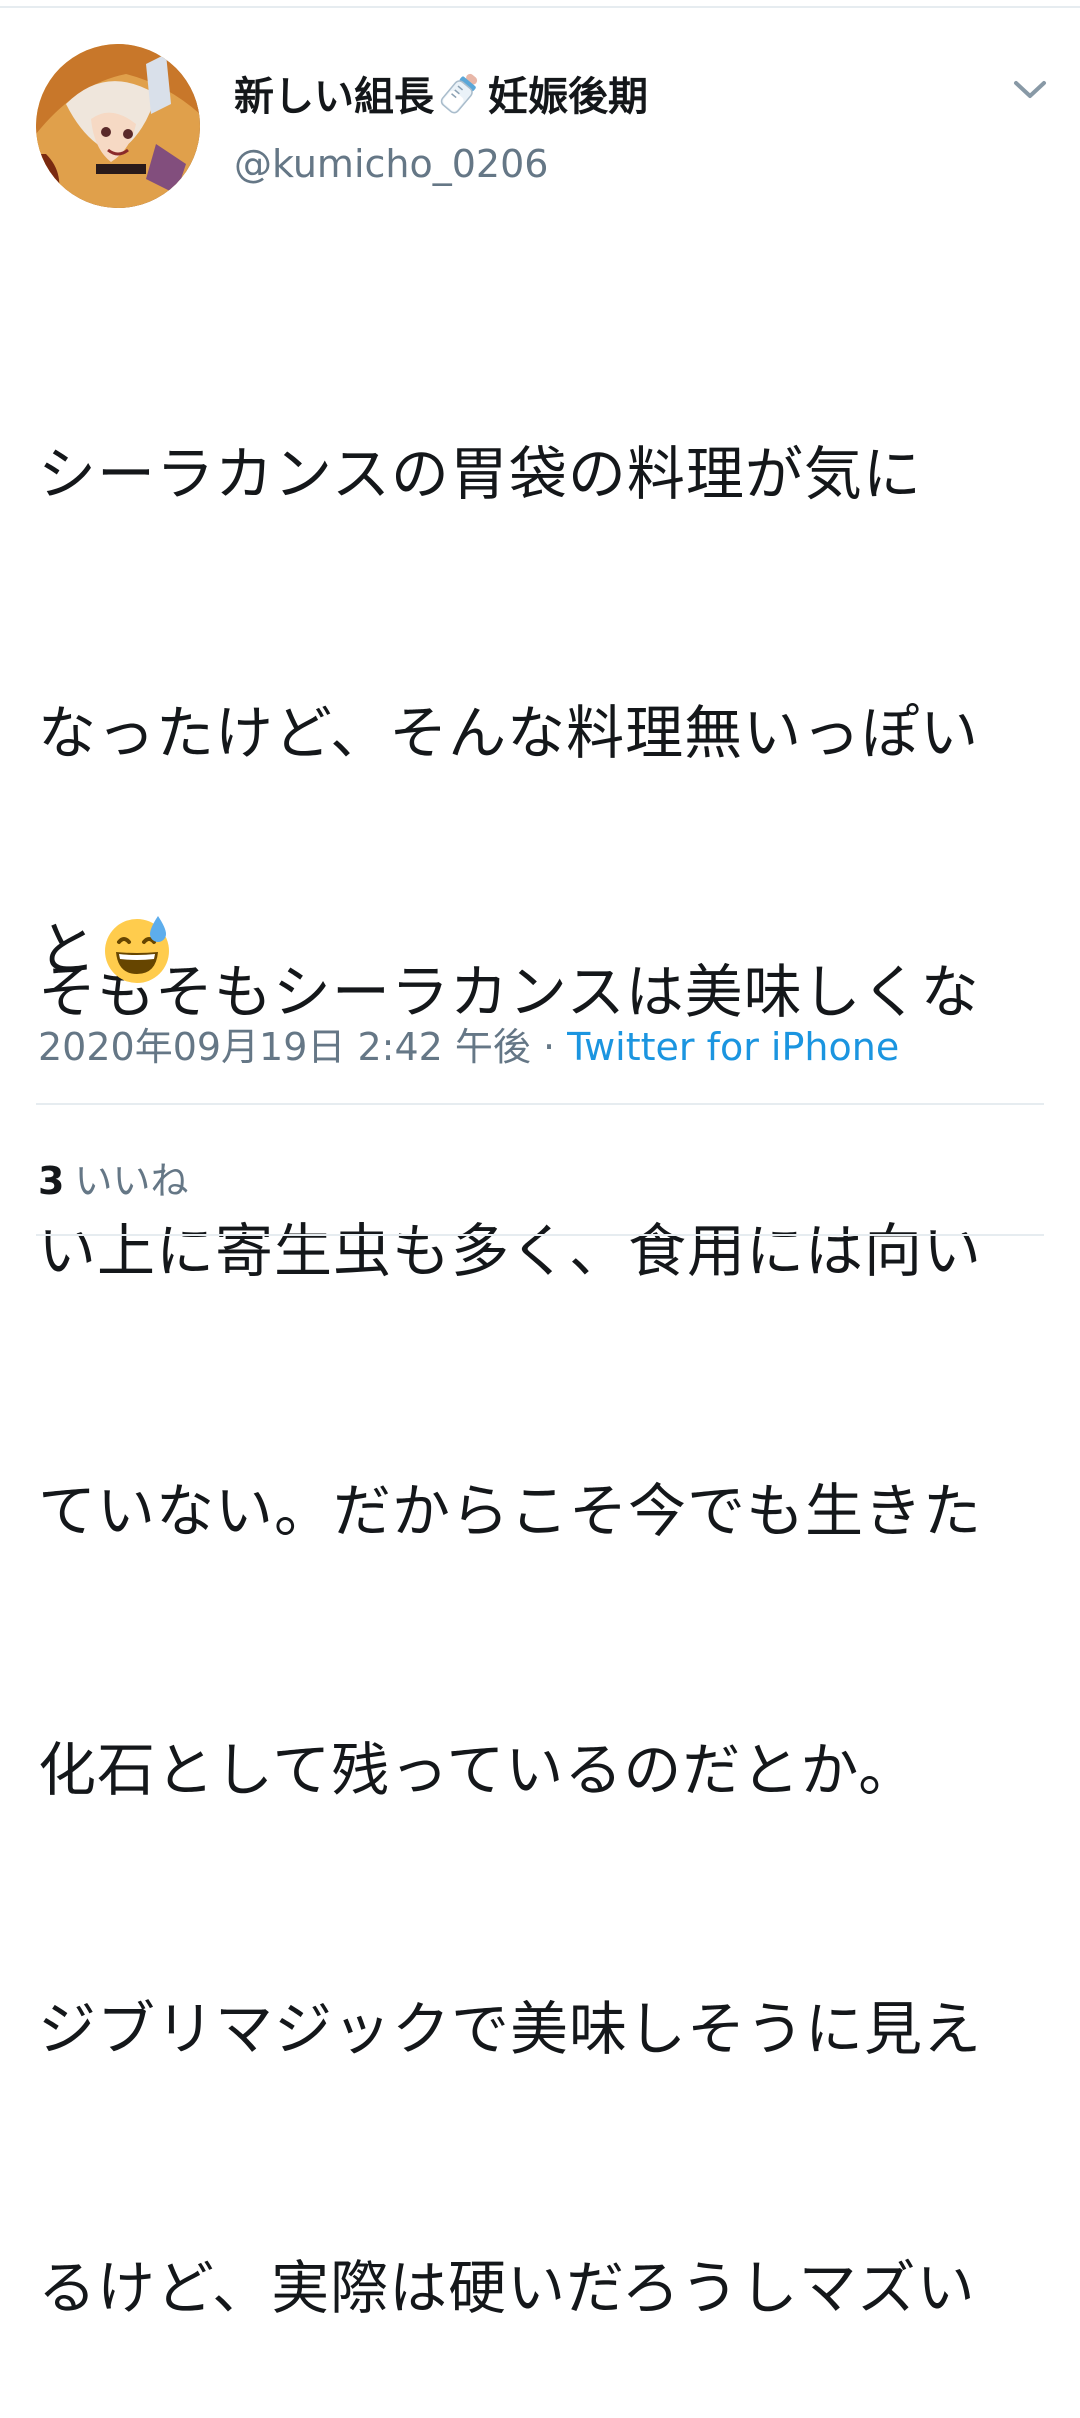 The image size is (1080, 2418). I want to click on tweet-line: 化石として残っているのだとか。, so click(478, 1769).